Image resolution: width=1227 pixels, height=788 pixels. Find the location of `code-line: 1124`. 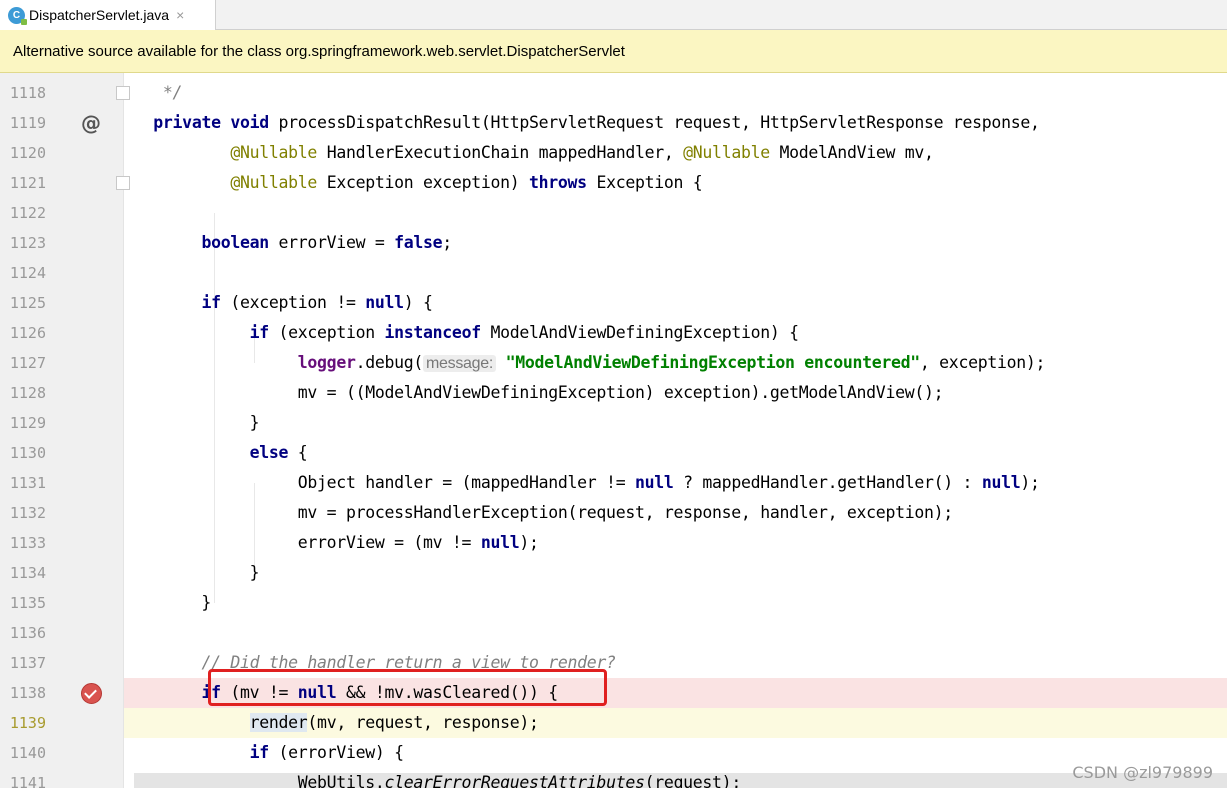

code-line: 1124 is located at coordinates (613, 273).